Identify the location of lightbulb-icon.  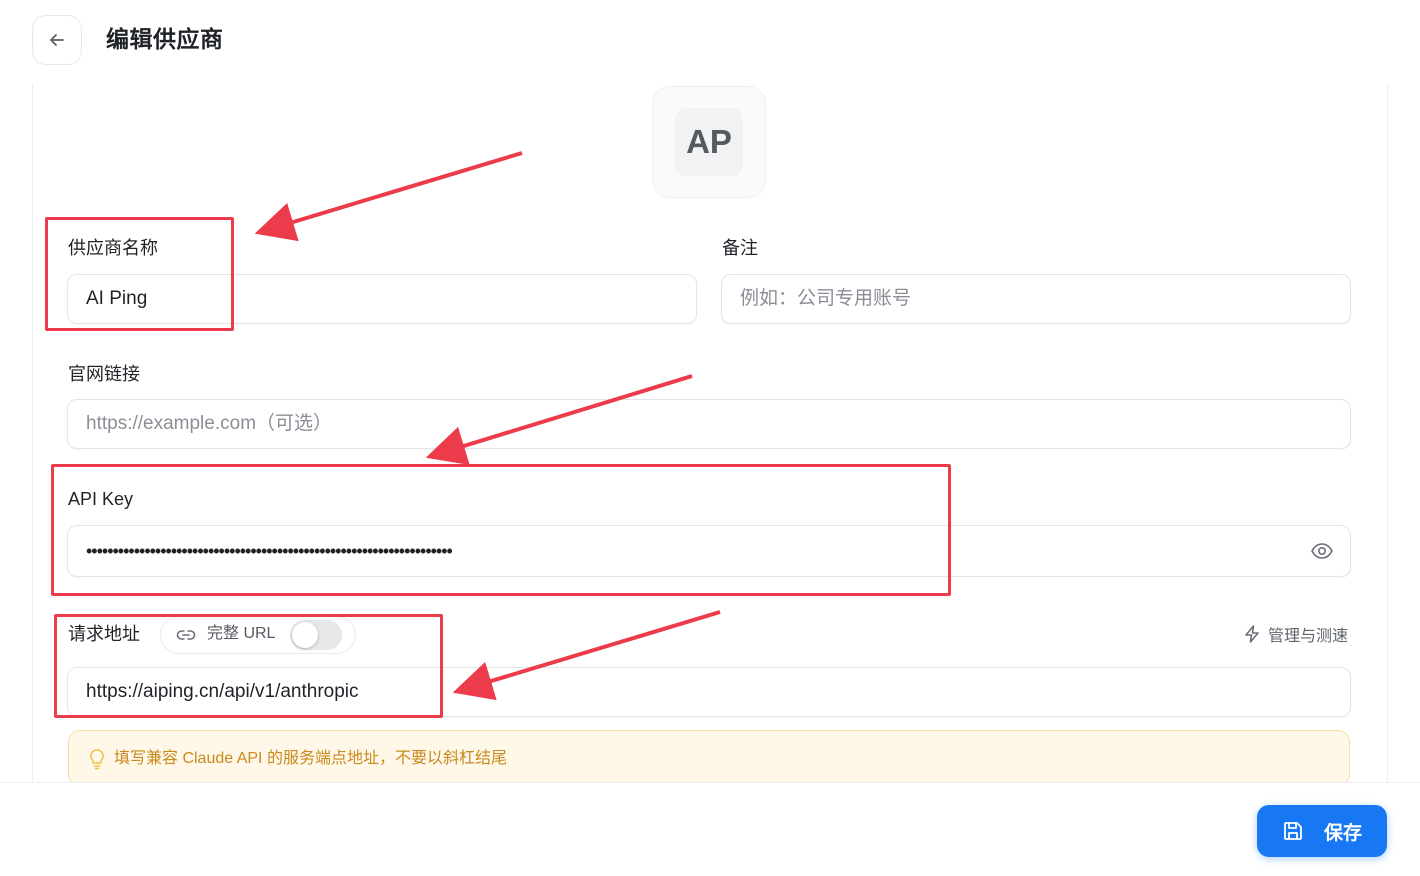
(97, 759).